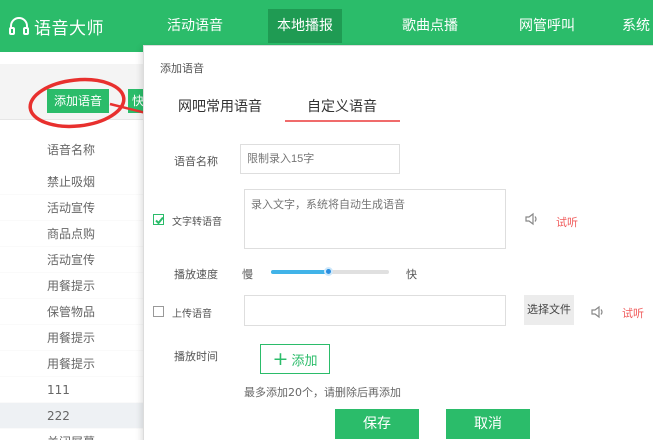 The image size is (653, 440). I want to click on add-voice-button: 添加语音, so click(78, 101).